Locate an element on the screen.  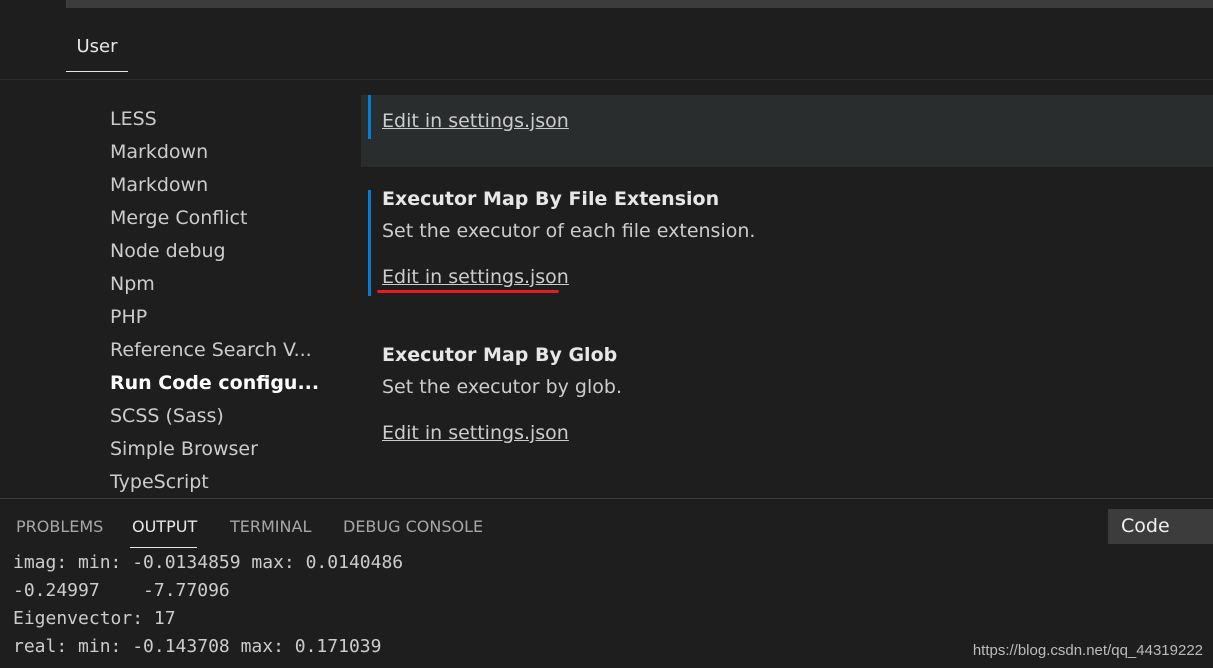
toc-item-scss: SCSS (Sass) is located at coordinates (167, 416).